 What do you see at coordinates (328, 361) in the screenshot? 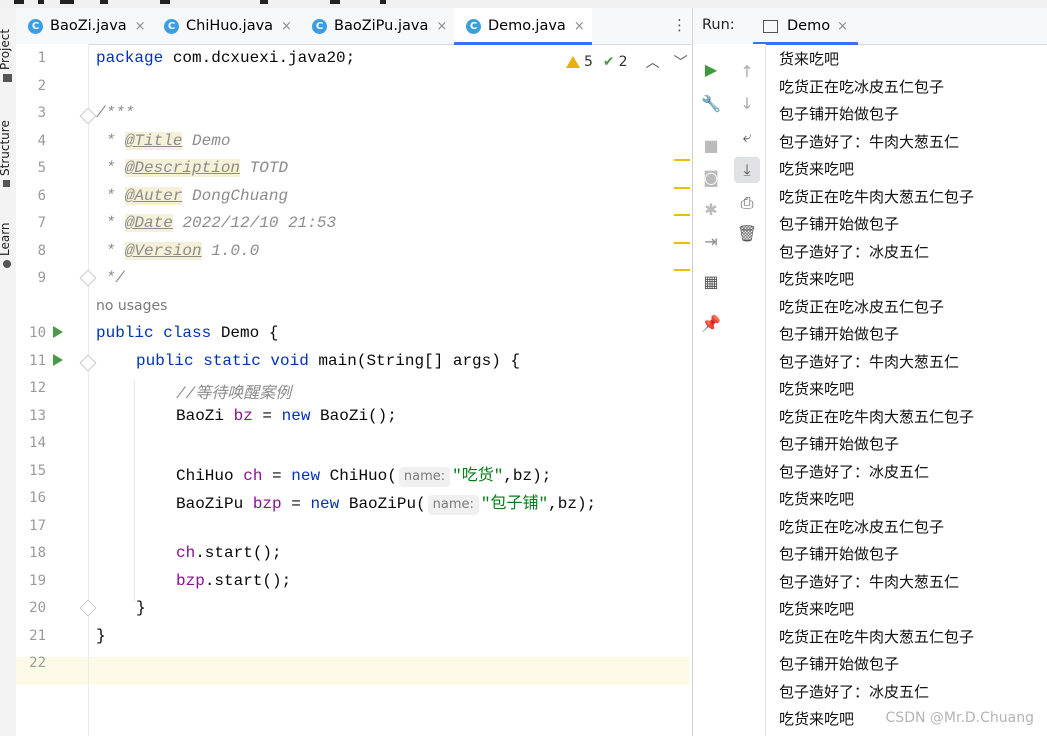
I see `code-line-11: public static void main(String[] args) {` at bounding box center [328, 361].